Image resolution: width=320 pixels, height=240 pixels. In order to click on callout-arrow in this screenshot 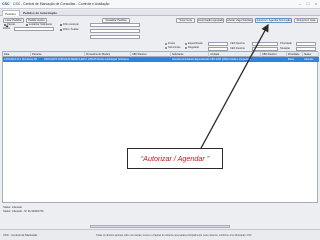, I will do `click(234, 87)`.